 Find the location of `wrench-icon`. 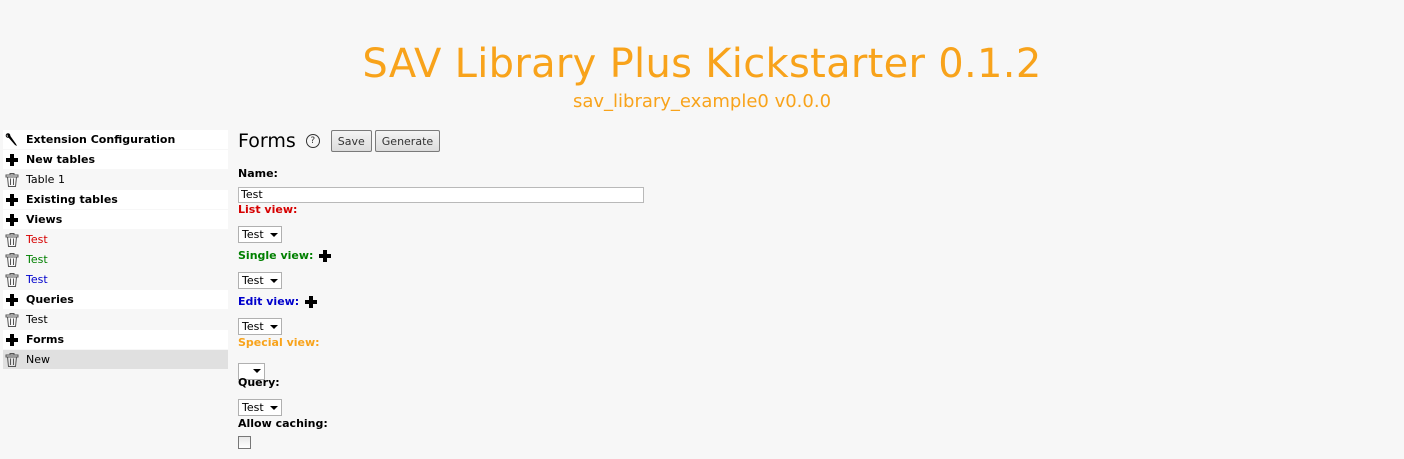

wrench-icon is located at coordinates (12, 140).